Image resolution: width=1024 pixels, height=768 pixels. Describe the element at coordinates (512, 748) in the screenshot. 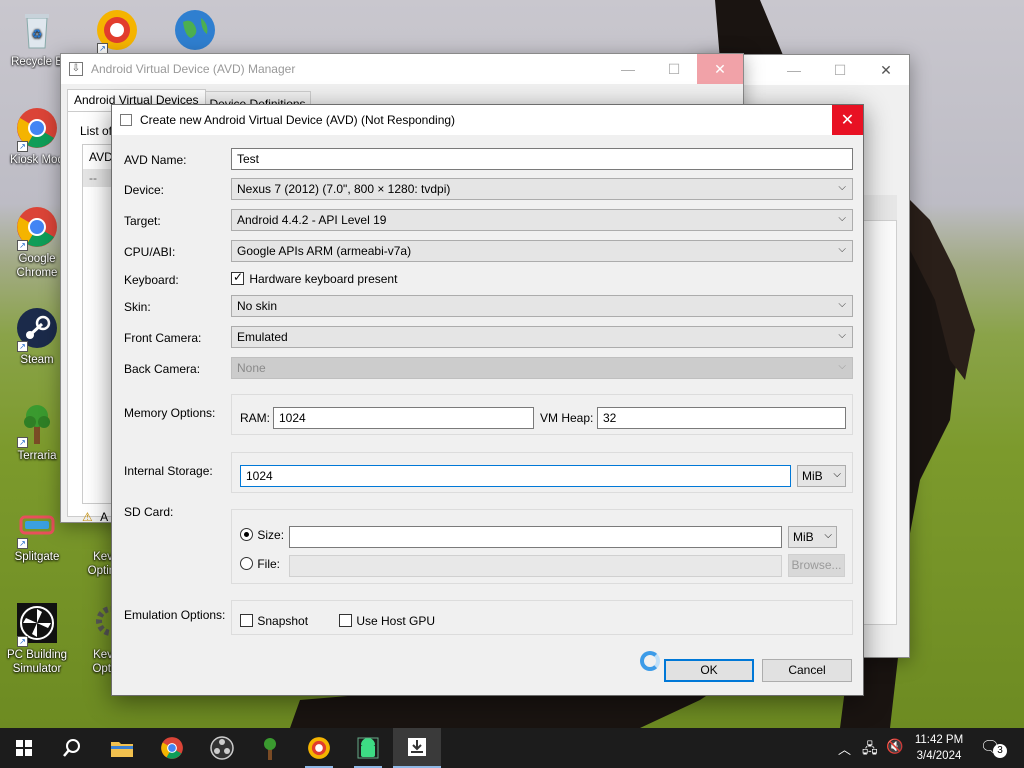

I see `taskbar: ︿ 🖧 🔇 11:42 PM 3/4/2024 🗨 3` at that location.